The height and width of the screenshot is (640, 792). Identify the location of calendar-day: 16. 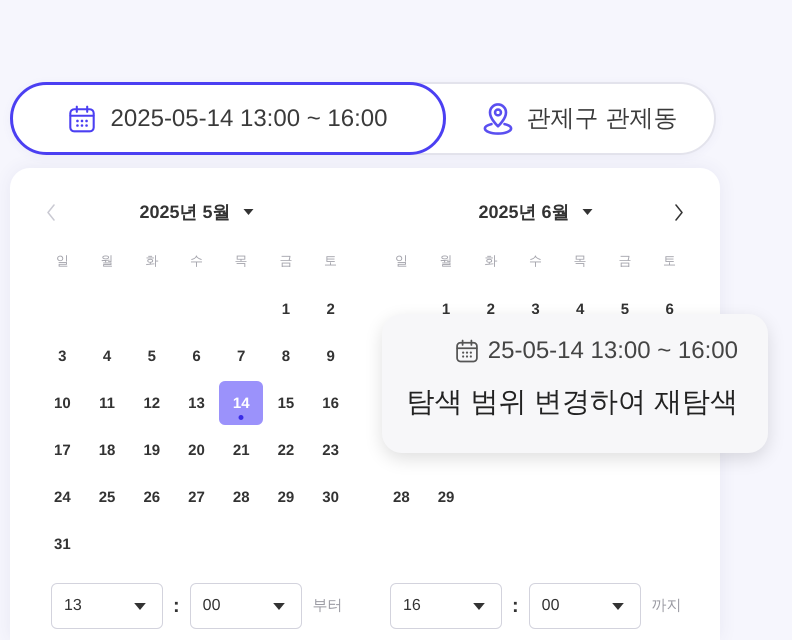
(330, 403).